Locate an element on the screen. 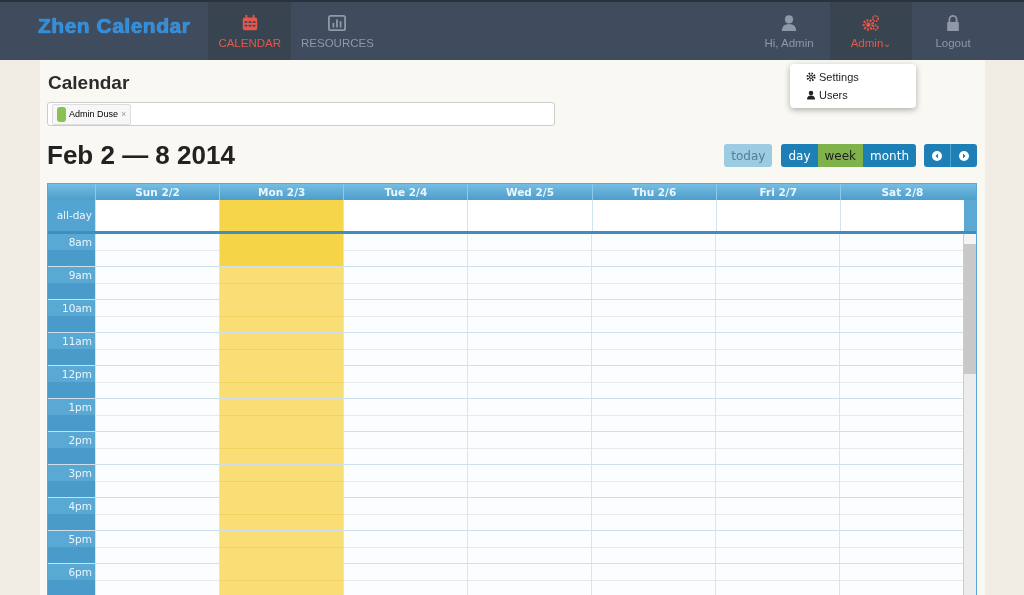  menu-item: Users is located at coordinates (853, 95).